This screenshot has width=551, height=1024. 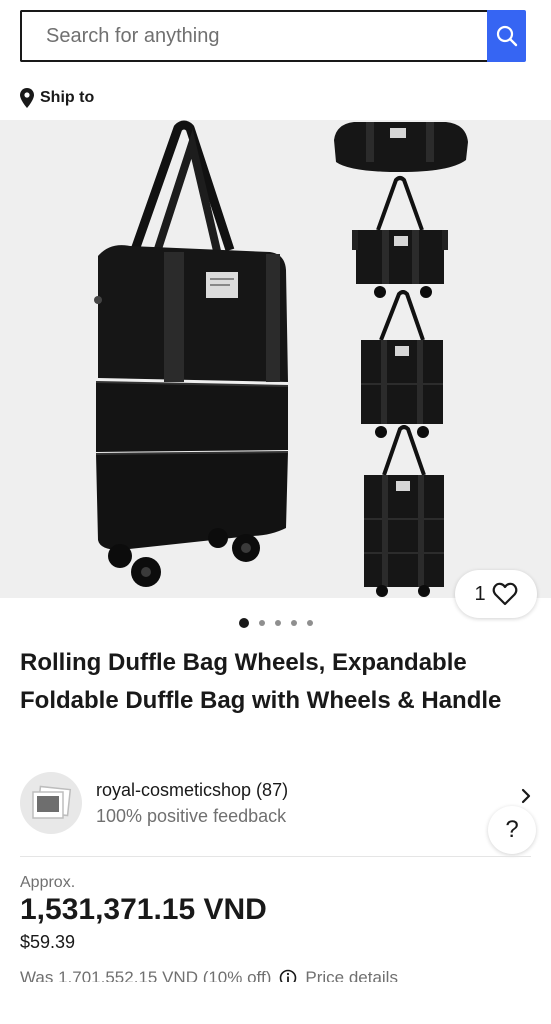 I want to click on was-price: Was 1,701,552.15 VND (10% off), so click(x=146, y=975).